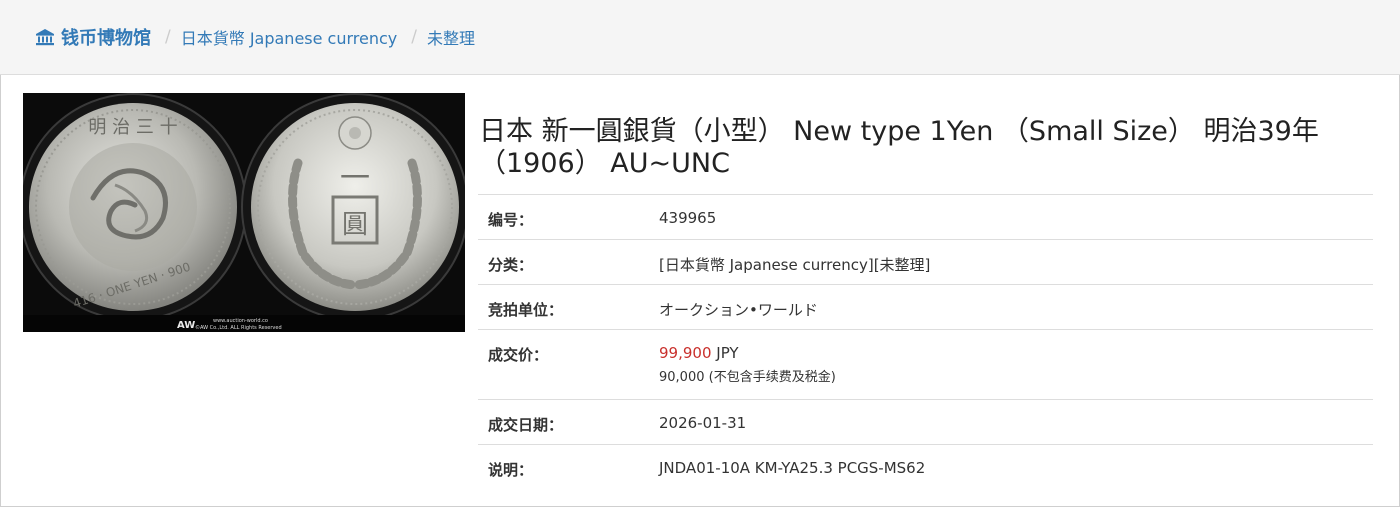 The image size is (1400, 507). What do you see at coordinates (132, 127) in the screenshot?
I see `svg-text: 明 治 三 十` at bounding box center [132, 127].